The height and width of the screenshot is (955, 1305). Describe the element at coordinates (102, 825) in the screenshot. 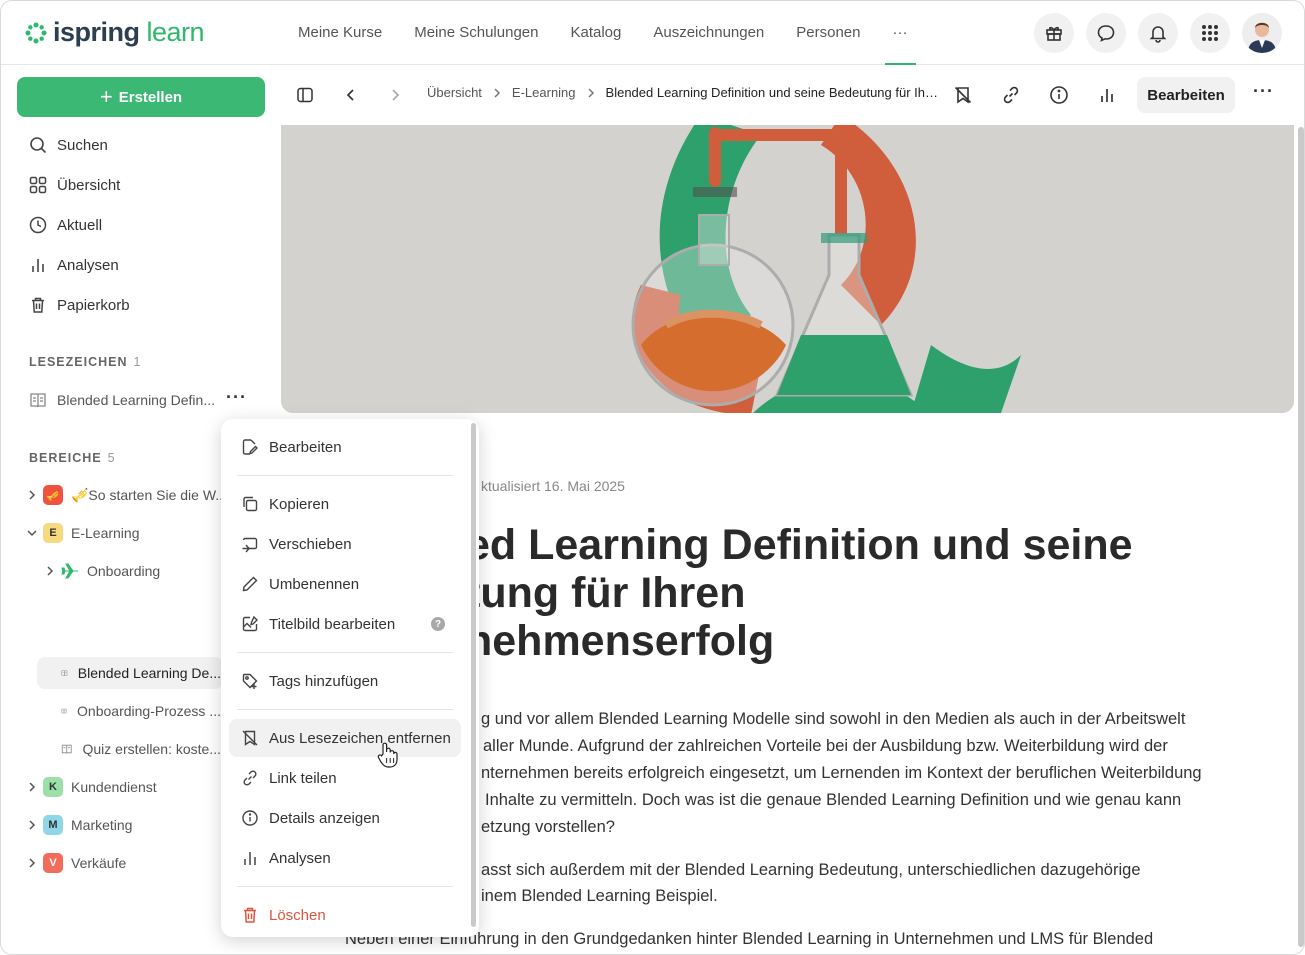

I see `area-label: Marketing` at that location.